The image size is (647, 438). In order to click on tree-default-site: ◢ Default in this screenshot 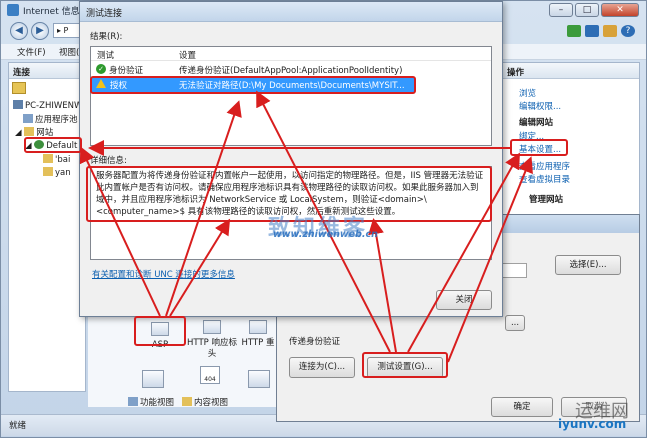, I will do `click(51, 145)`.